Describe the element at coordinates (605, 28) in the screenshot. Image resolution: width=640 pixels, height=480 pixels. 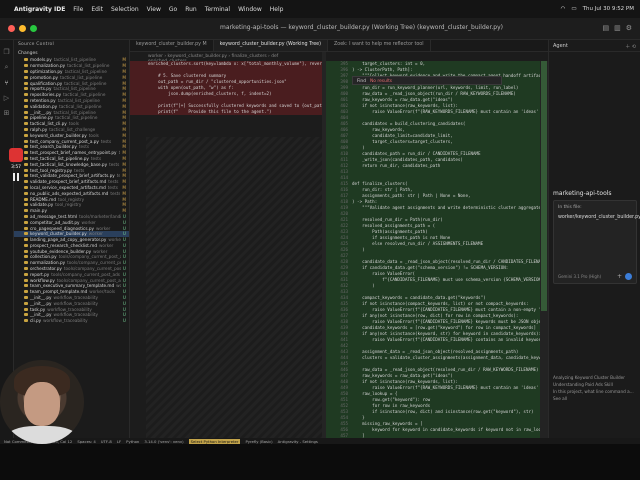
I see `layout-icon: ▤` at that location.